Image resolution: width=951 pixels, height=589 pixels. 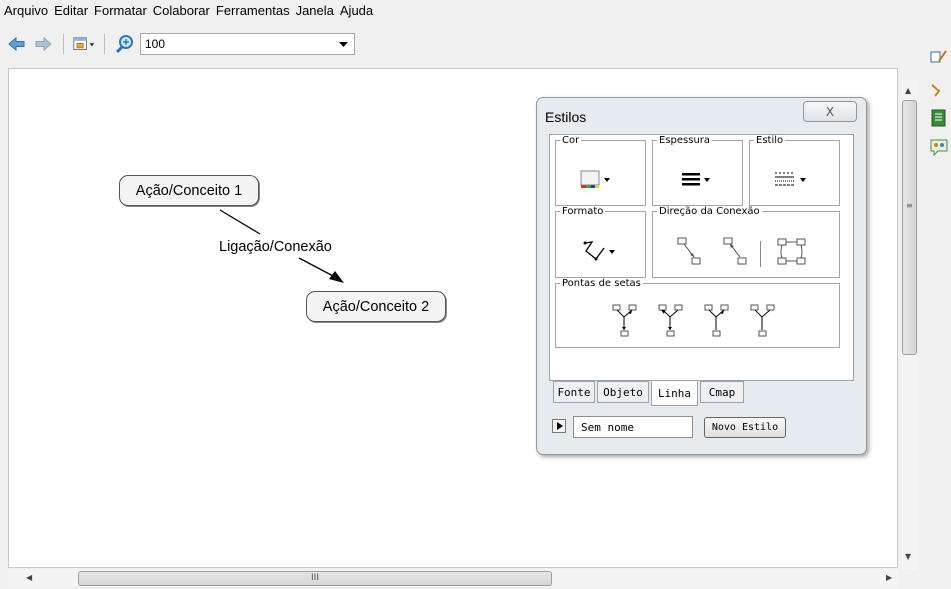 I want to click on close-button: X, so click(x=830, y=111).